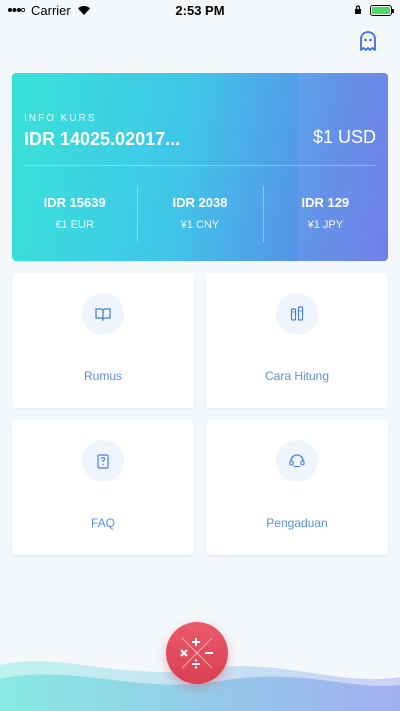 This screenshot has width=400, height=711. What do you see at coordinates (368, 41) in the screenshot?
I see `ghost-icon` at bounding box center [368, 41].